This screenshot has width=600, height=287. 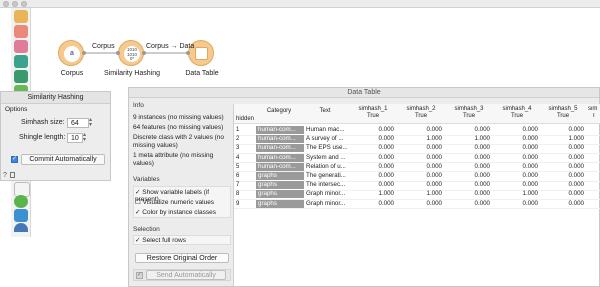 What do you see at coordinates (373, 109) in the screenshot?
I see `col-simhash-1-header: simhash_1` at bounding box center [373, 109].